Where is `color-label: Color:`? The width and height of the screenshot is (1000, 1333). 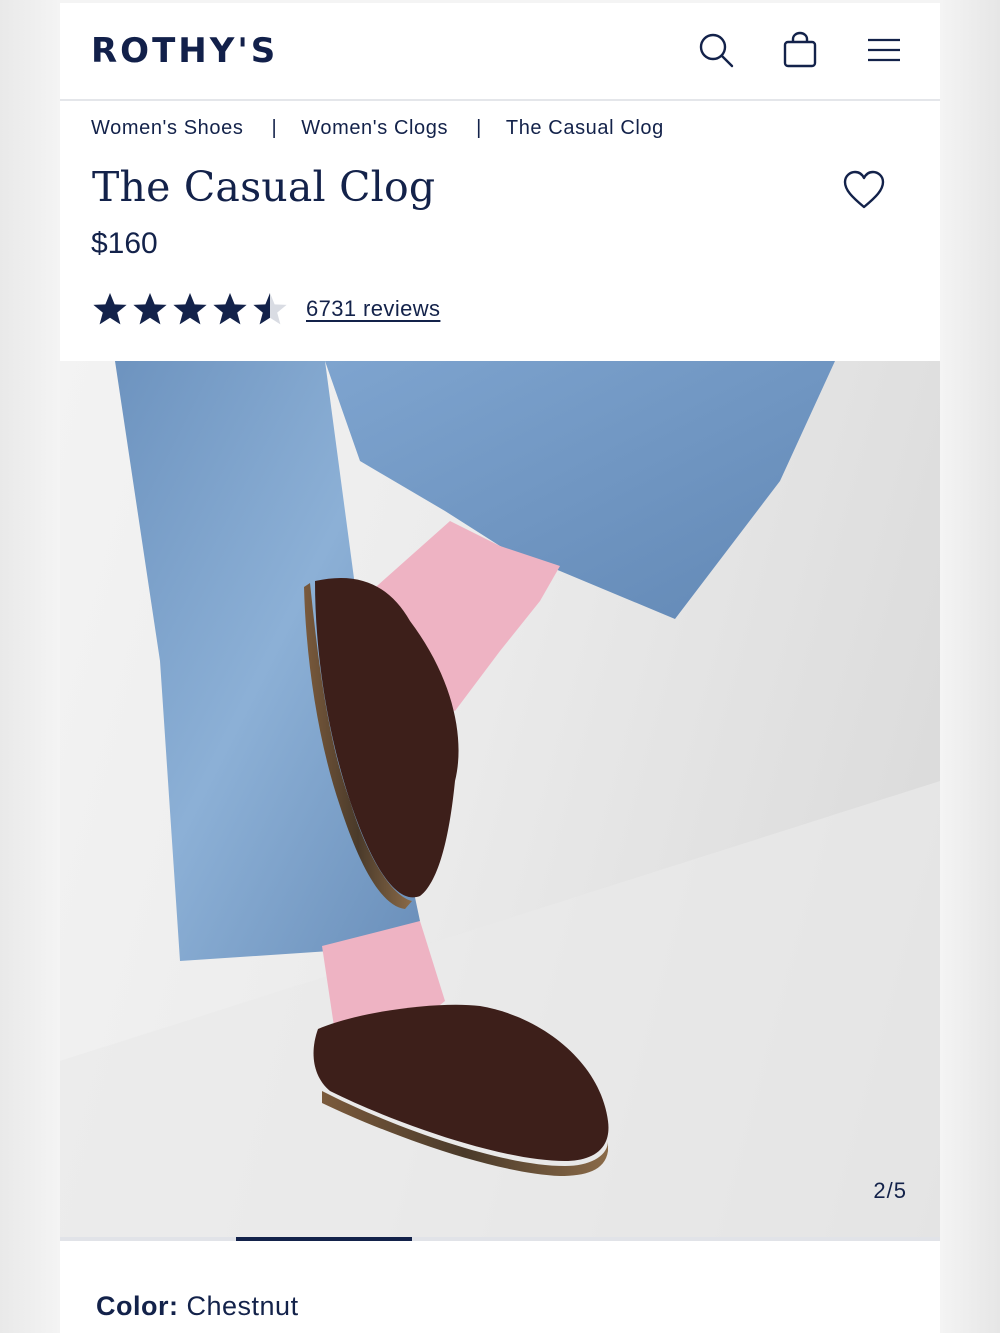 color-label: Color: is located at coordinates (137, 1306).